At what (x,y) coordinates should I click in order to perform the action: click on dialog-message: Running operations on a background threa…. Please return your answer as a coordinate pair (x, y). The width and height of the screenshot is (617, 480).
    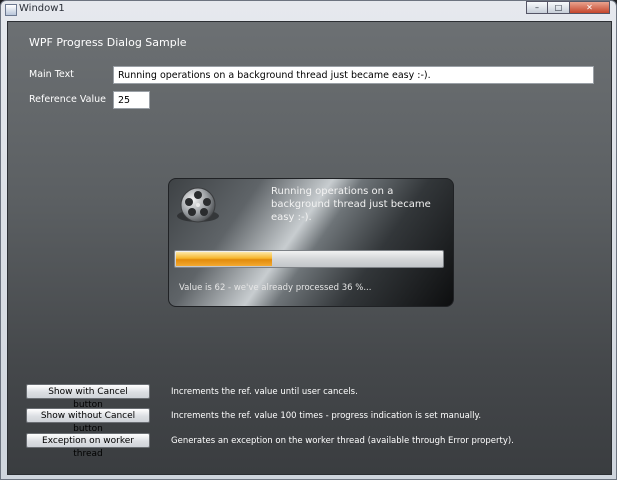
    Looking at the image, I should click on (351, 204).